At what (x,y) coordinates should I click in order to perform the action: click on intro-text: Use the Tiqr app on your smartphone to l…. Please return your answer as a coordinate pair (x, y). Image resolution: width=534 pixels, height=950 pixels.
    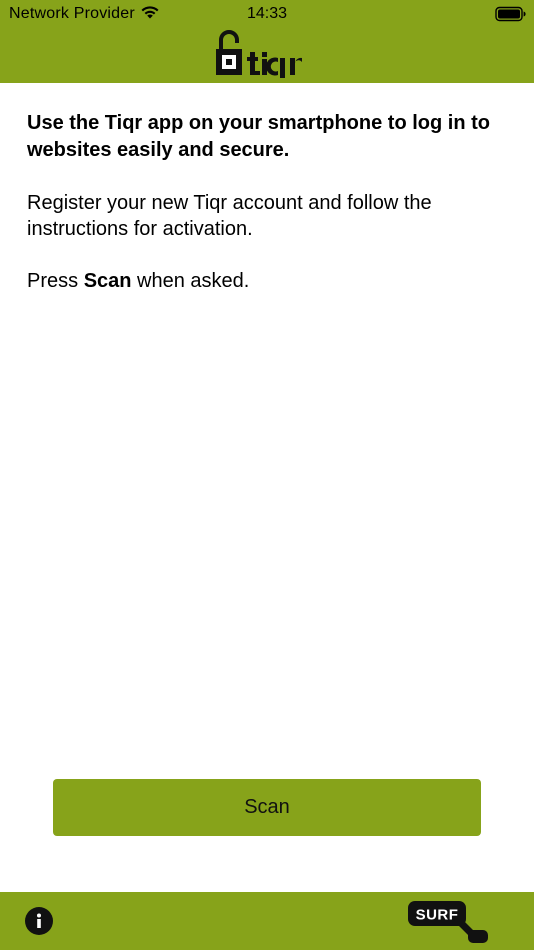
    Looking at the image, I should click on (258, 136).